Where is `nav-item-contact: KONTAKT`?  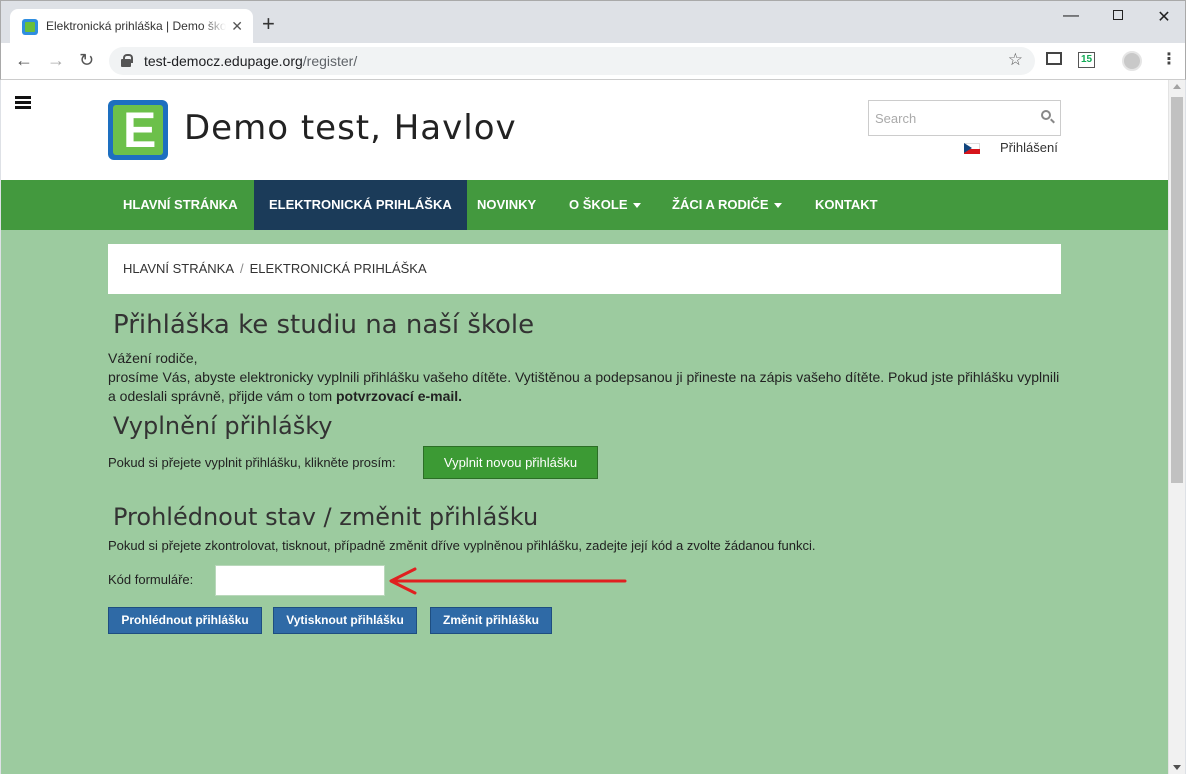
nav-item-contact: KONTAKT is located at coordinates (846, 205).